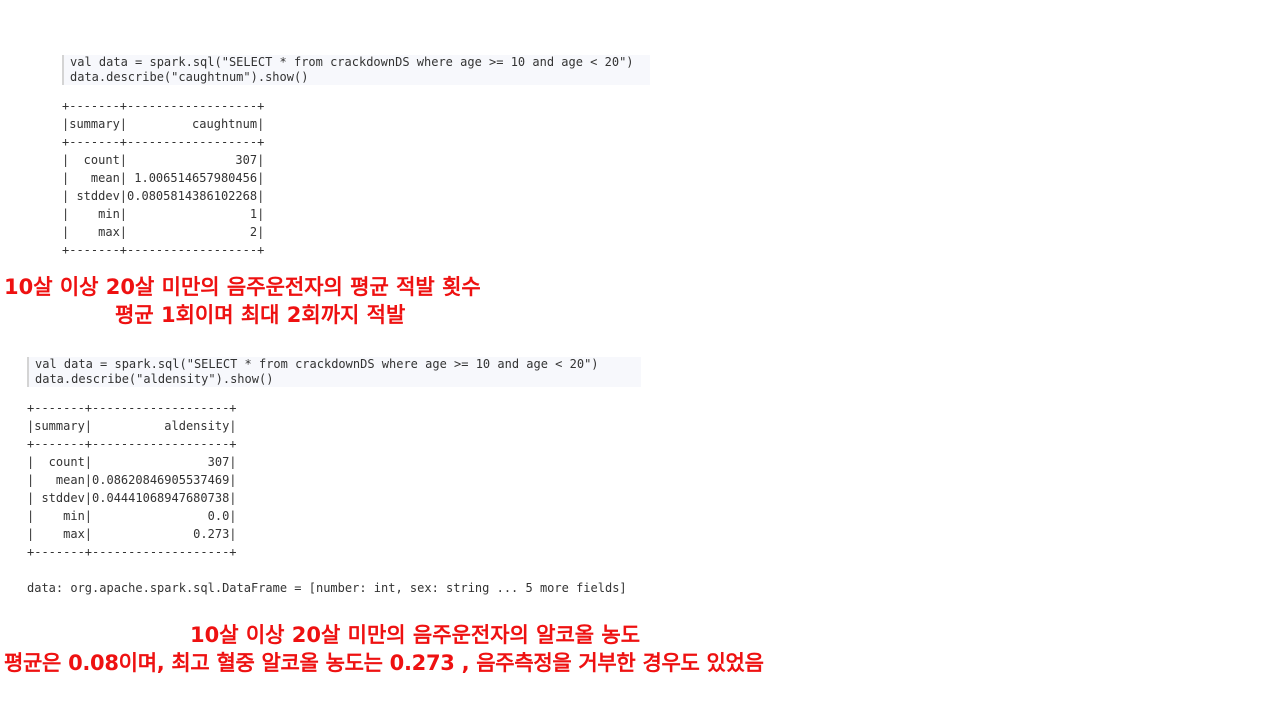 This screenshot has height=720, width=1280. What do you see at coordinates (132, 426) in the screenshot?
I see `table-row: |summary| aldensity|` at bounding box center [132, 426].